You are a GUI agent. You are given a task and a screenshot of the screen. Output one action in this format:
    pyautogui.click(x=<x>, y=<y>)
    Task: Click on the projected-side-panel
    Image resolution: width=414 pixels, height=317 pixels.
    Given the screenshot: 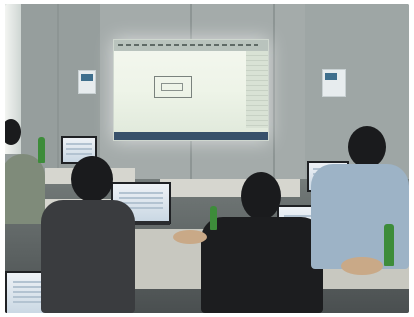 What is the action you would take?
    pyautogui.click(x=257, y=89)
    